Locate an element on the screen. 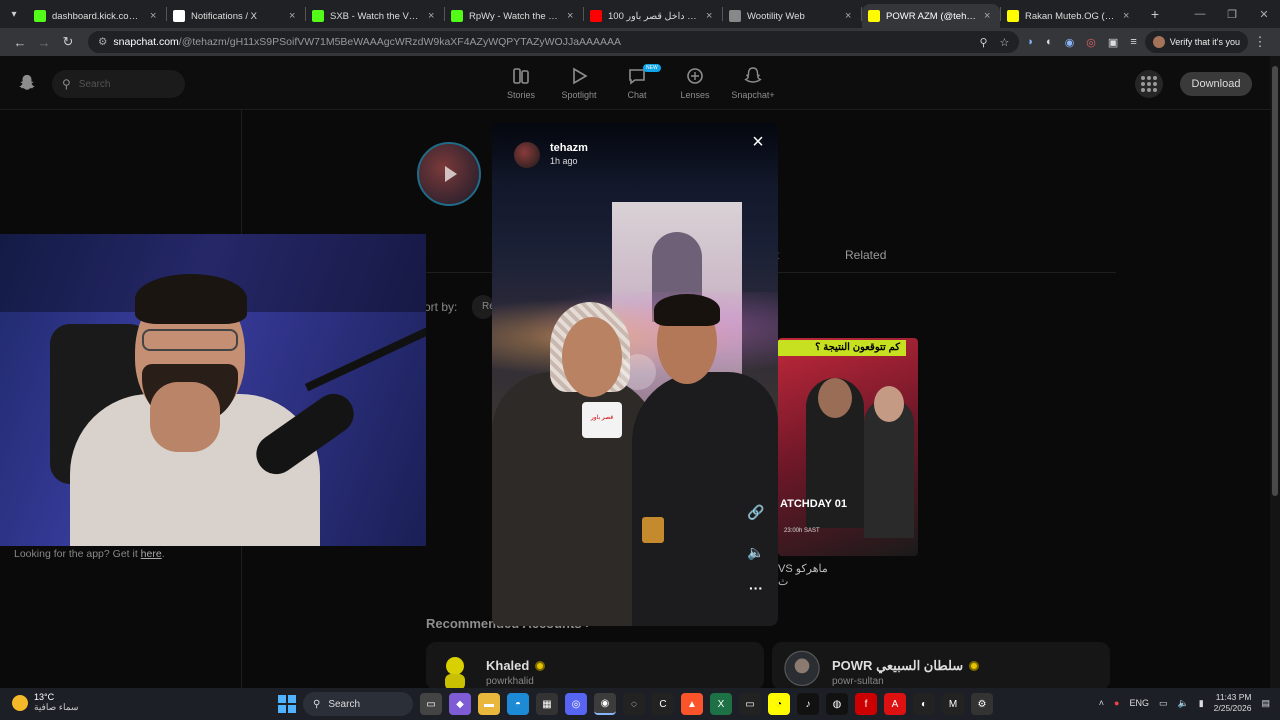 The height and width of the screenshot is (720, 1280). app-note-link: here is located at coordinates (151, 554).